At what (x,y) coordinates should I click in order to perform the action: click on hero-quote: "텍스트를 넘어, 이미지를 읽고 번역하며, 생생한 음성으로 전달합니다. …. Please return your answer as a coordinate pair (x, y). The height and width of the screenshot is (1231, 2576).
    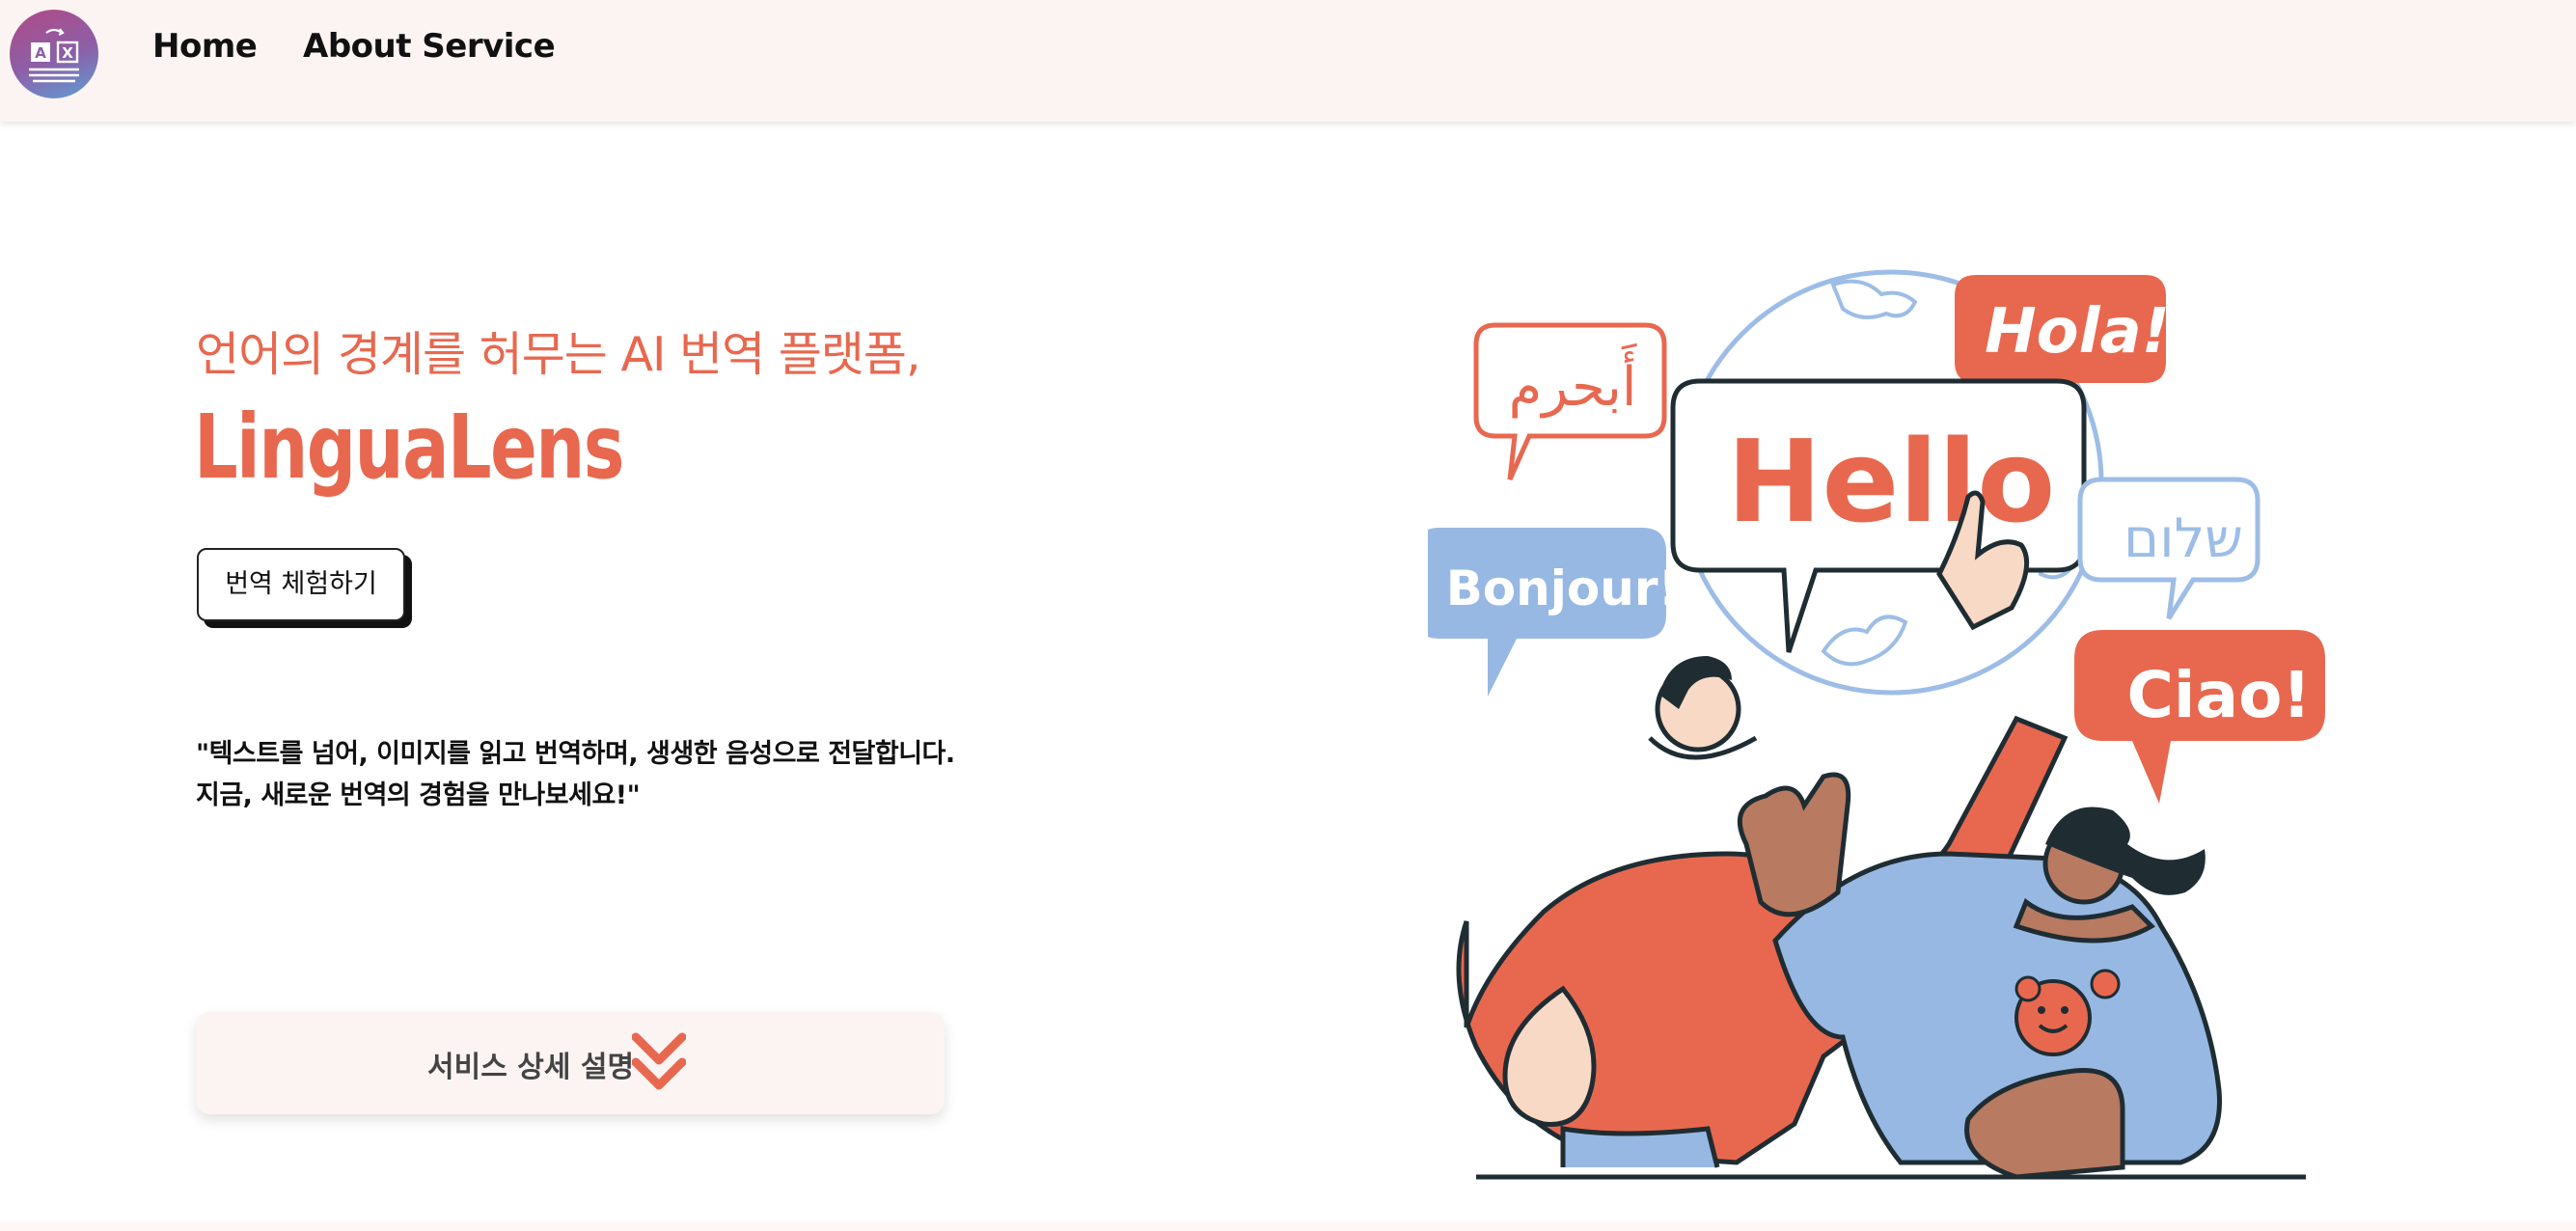
    Looking at the image, I should click on (576, 774).